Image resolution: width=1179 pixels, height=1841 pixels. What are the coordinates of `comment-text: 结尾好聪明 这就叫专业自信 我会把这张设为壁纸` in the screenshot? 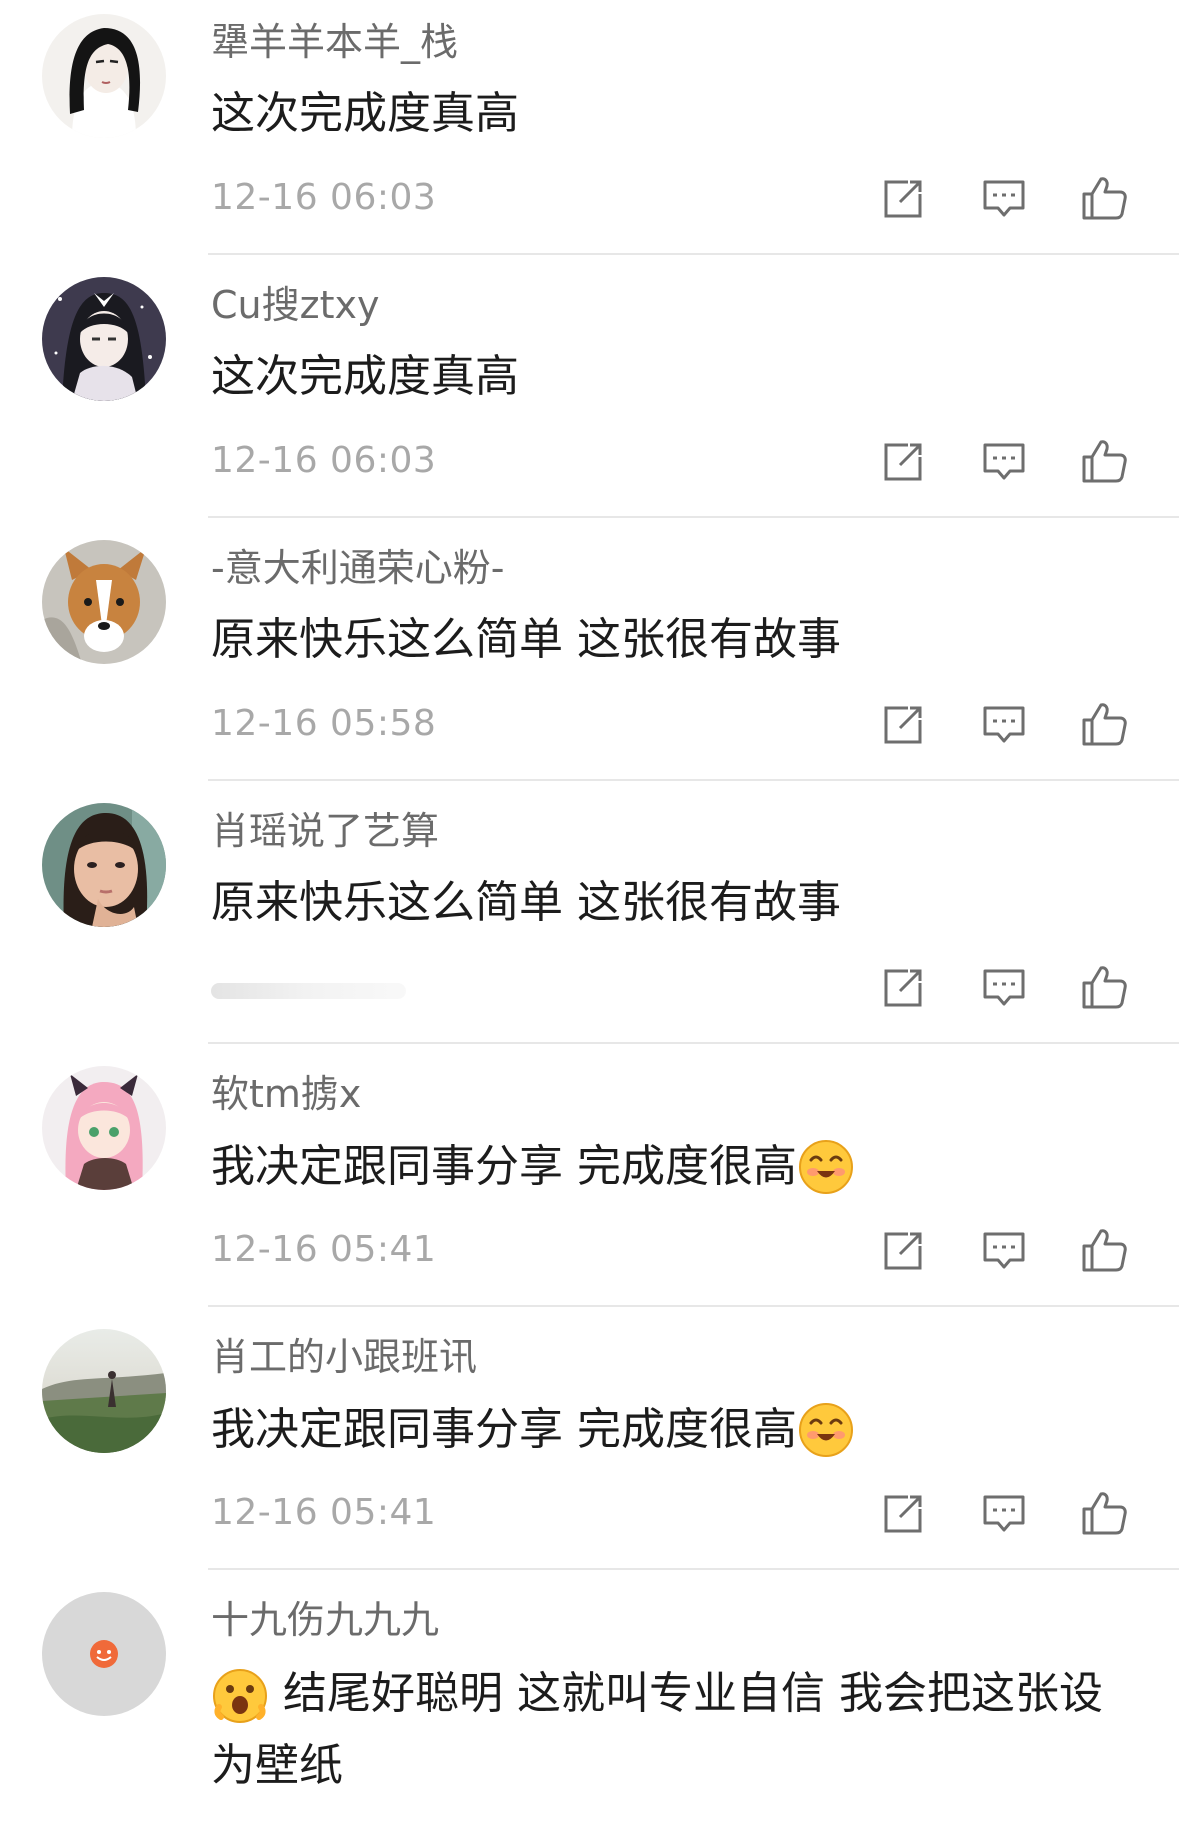 It's located at (661, 1730).